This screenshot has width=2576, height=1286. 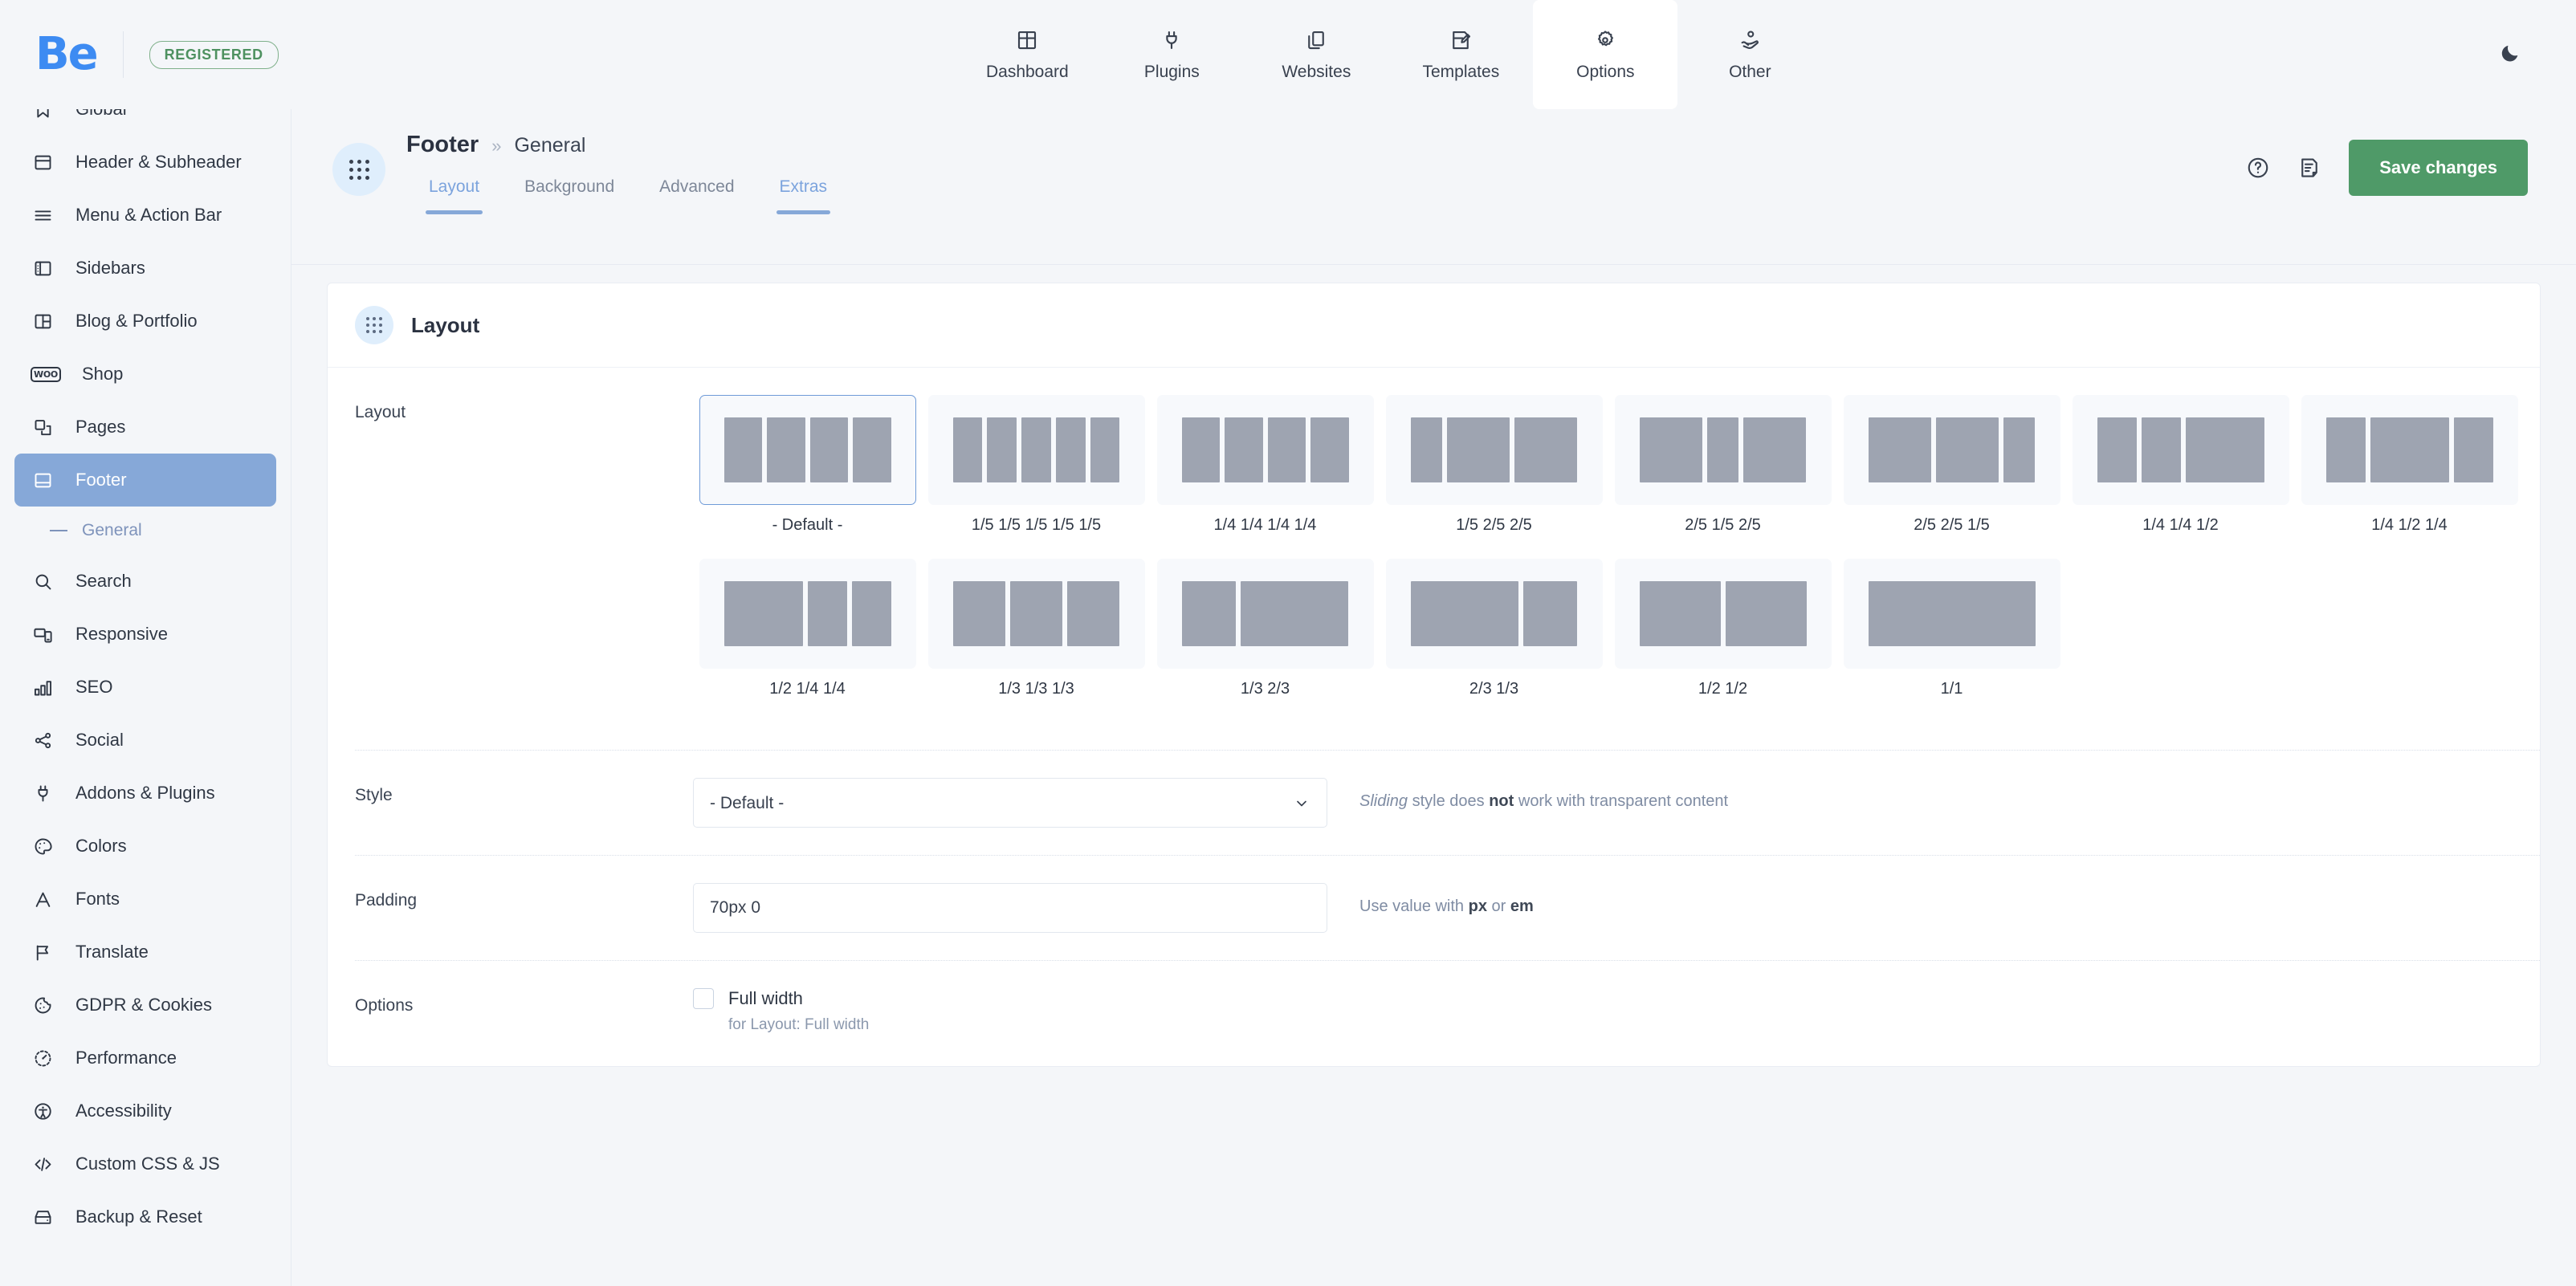 What do you see at coordinates (2309, 168) in the screenshot?
I see `note-edit-icon` at bounding box center [2309, 168].